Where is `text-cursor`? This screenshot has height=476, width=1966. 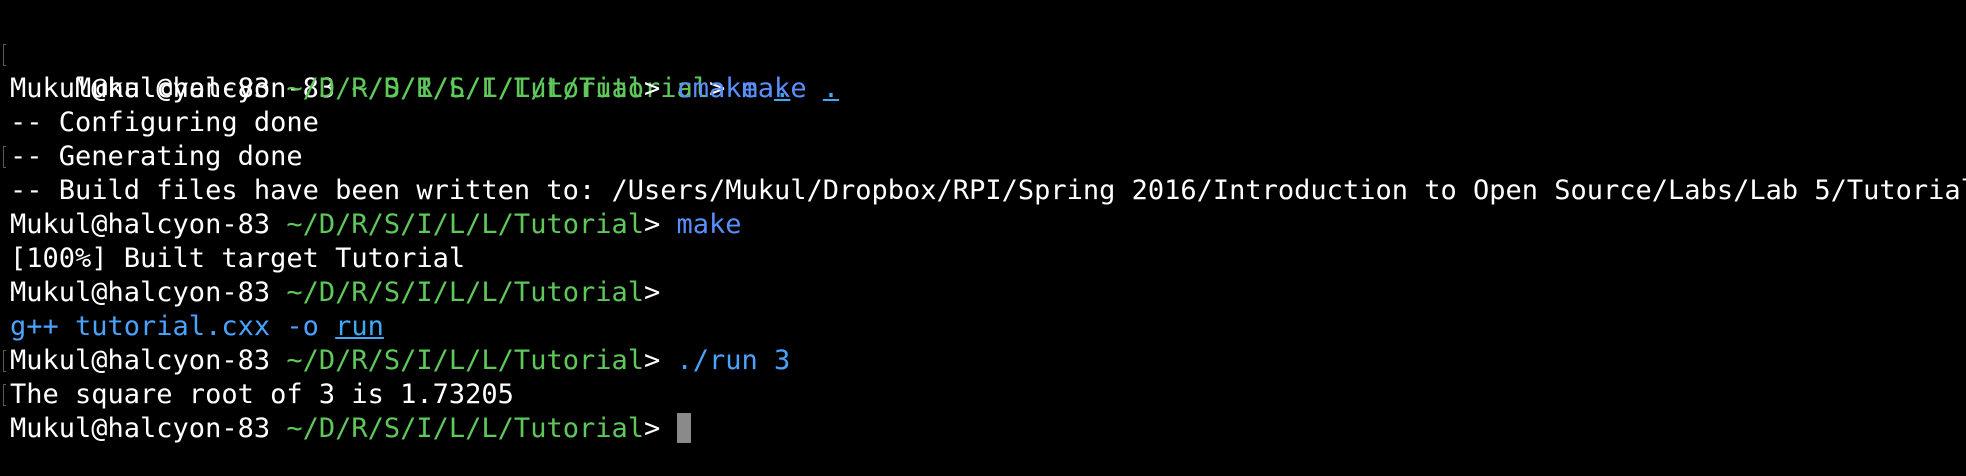
text-cursor is located at coordinates (683, 427).